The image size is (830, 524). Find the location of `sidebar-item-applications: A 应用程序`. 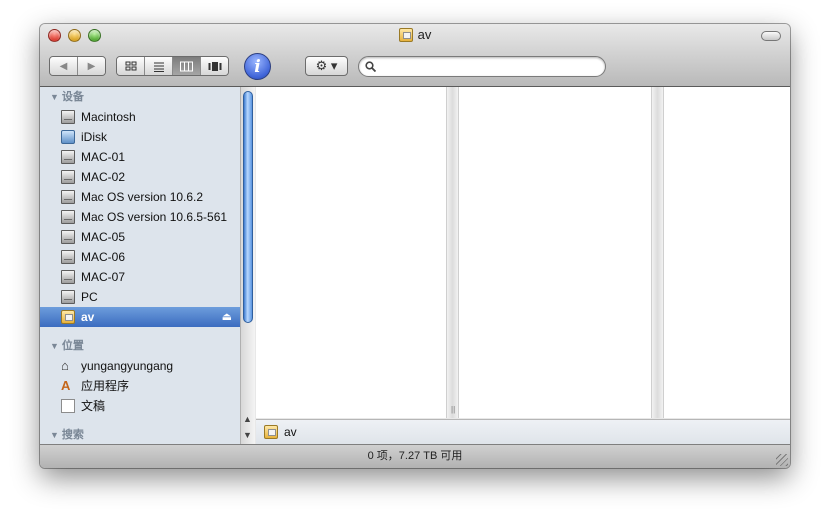

sidebar-item-applications: A 应用程序 is located at coordinates (140, 386).